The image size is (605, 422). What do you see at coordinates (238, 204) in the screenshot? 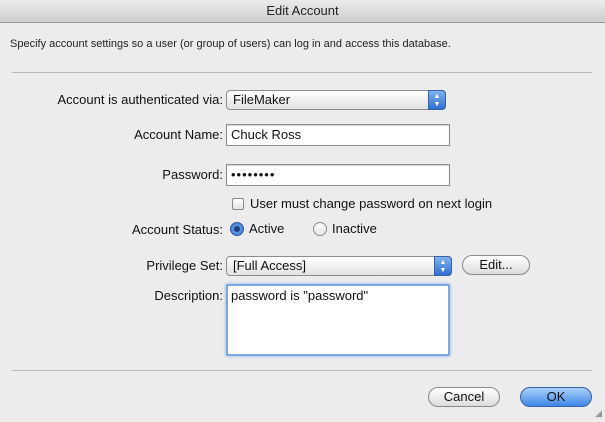
I see `must-change-checkbox` at bounding box center [238, 204].